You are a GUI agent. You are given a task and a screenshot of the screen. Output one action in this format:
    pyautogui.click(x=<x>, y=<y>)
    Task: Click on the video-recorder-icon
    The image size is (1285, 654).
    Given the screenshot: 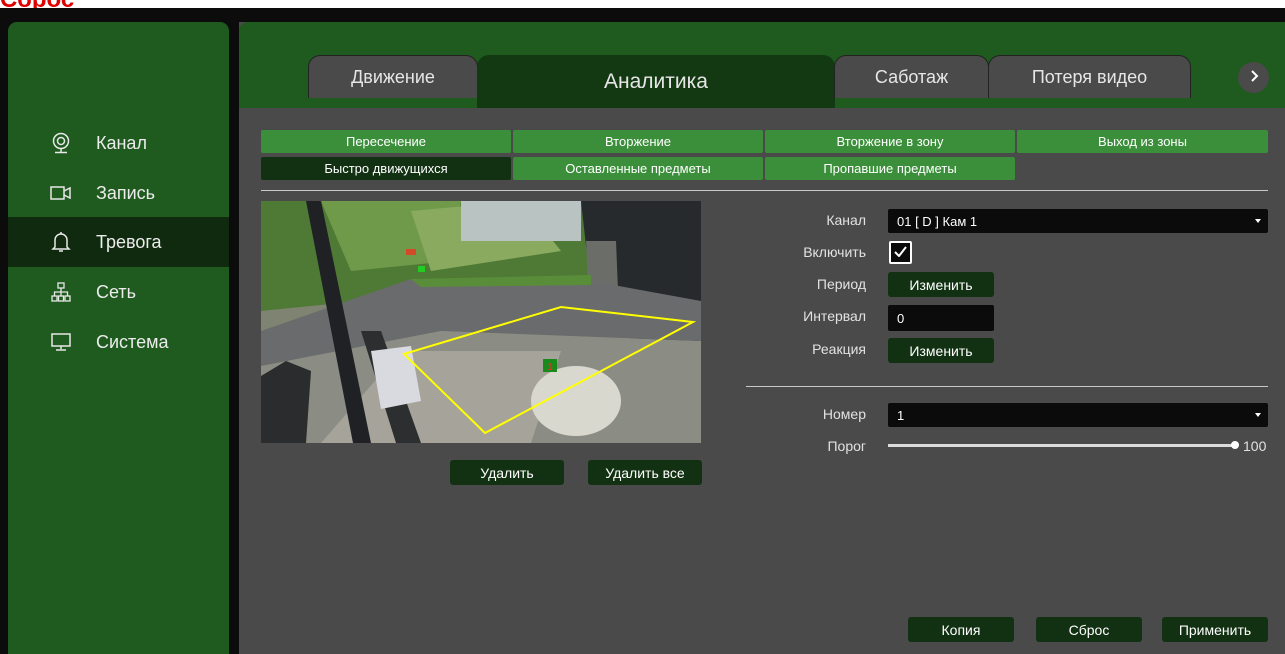 What is the action you would take?
    pyautogui.click(x=61, y=193)
    